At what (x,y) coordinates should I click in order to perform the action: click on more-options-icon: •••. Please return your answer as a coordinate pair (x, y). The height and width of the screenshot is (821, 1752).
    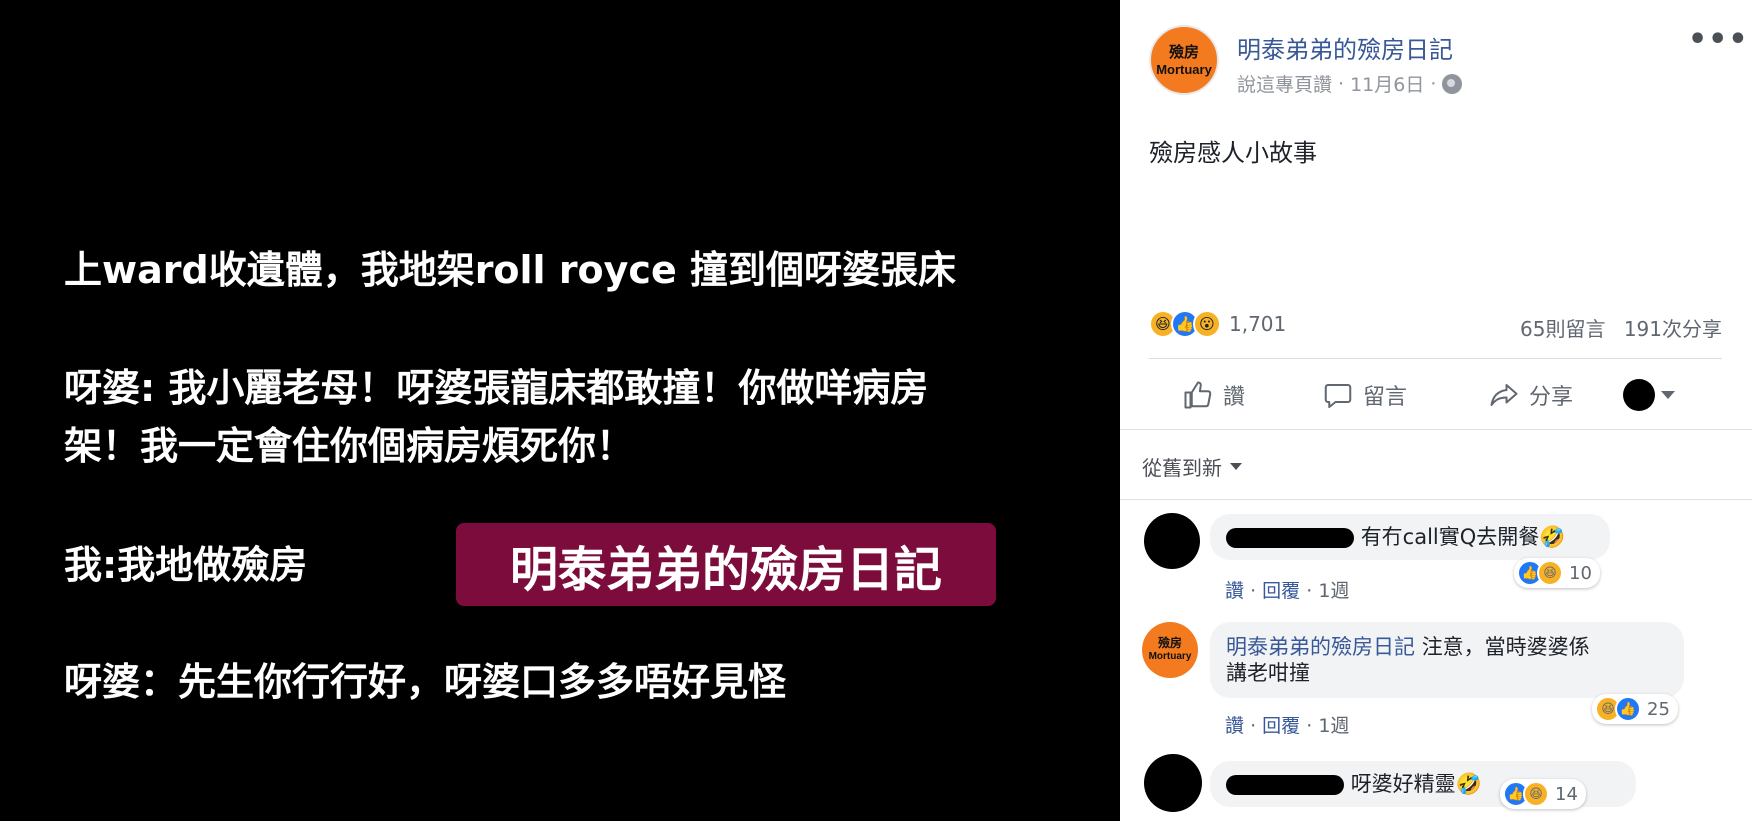
    Looking at the image, I should click on (1718, 39).